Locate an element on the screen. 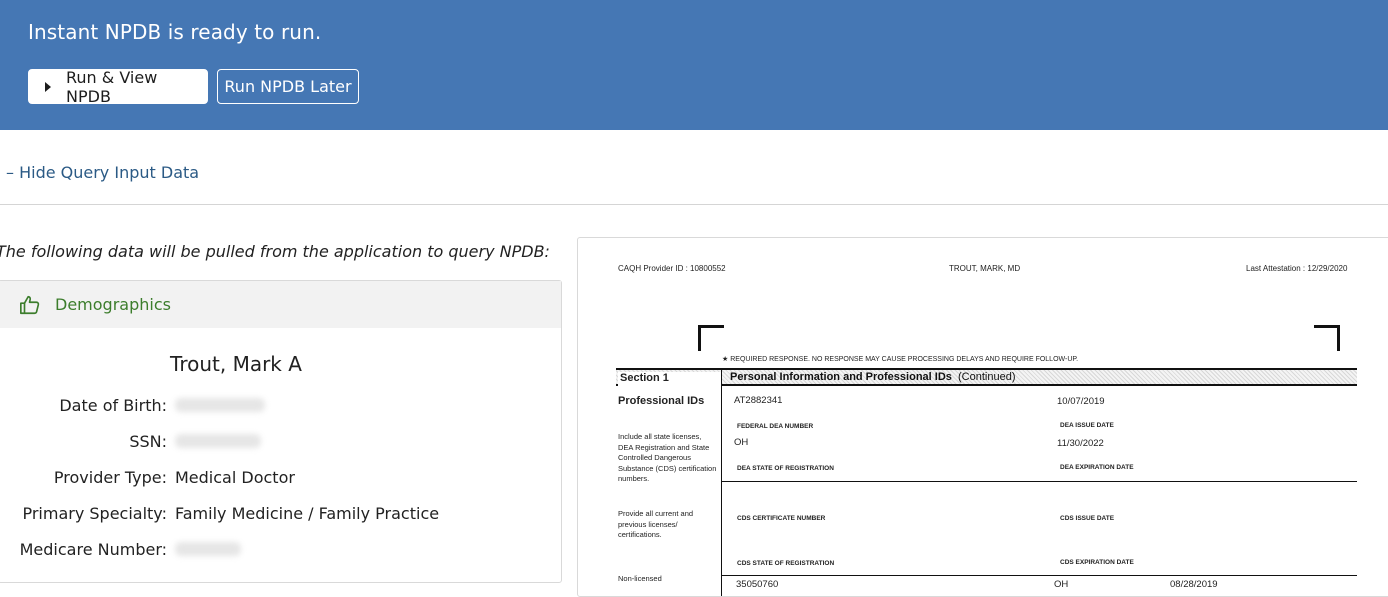 Image resolution: width=1388 pixels, height=597 pixels. non-licensed-label: Non-licensed is located at coordinates (640, 578).